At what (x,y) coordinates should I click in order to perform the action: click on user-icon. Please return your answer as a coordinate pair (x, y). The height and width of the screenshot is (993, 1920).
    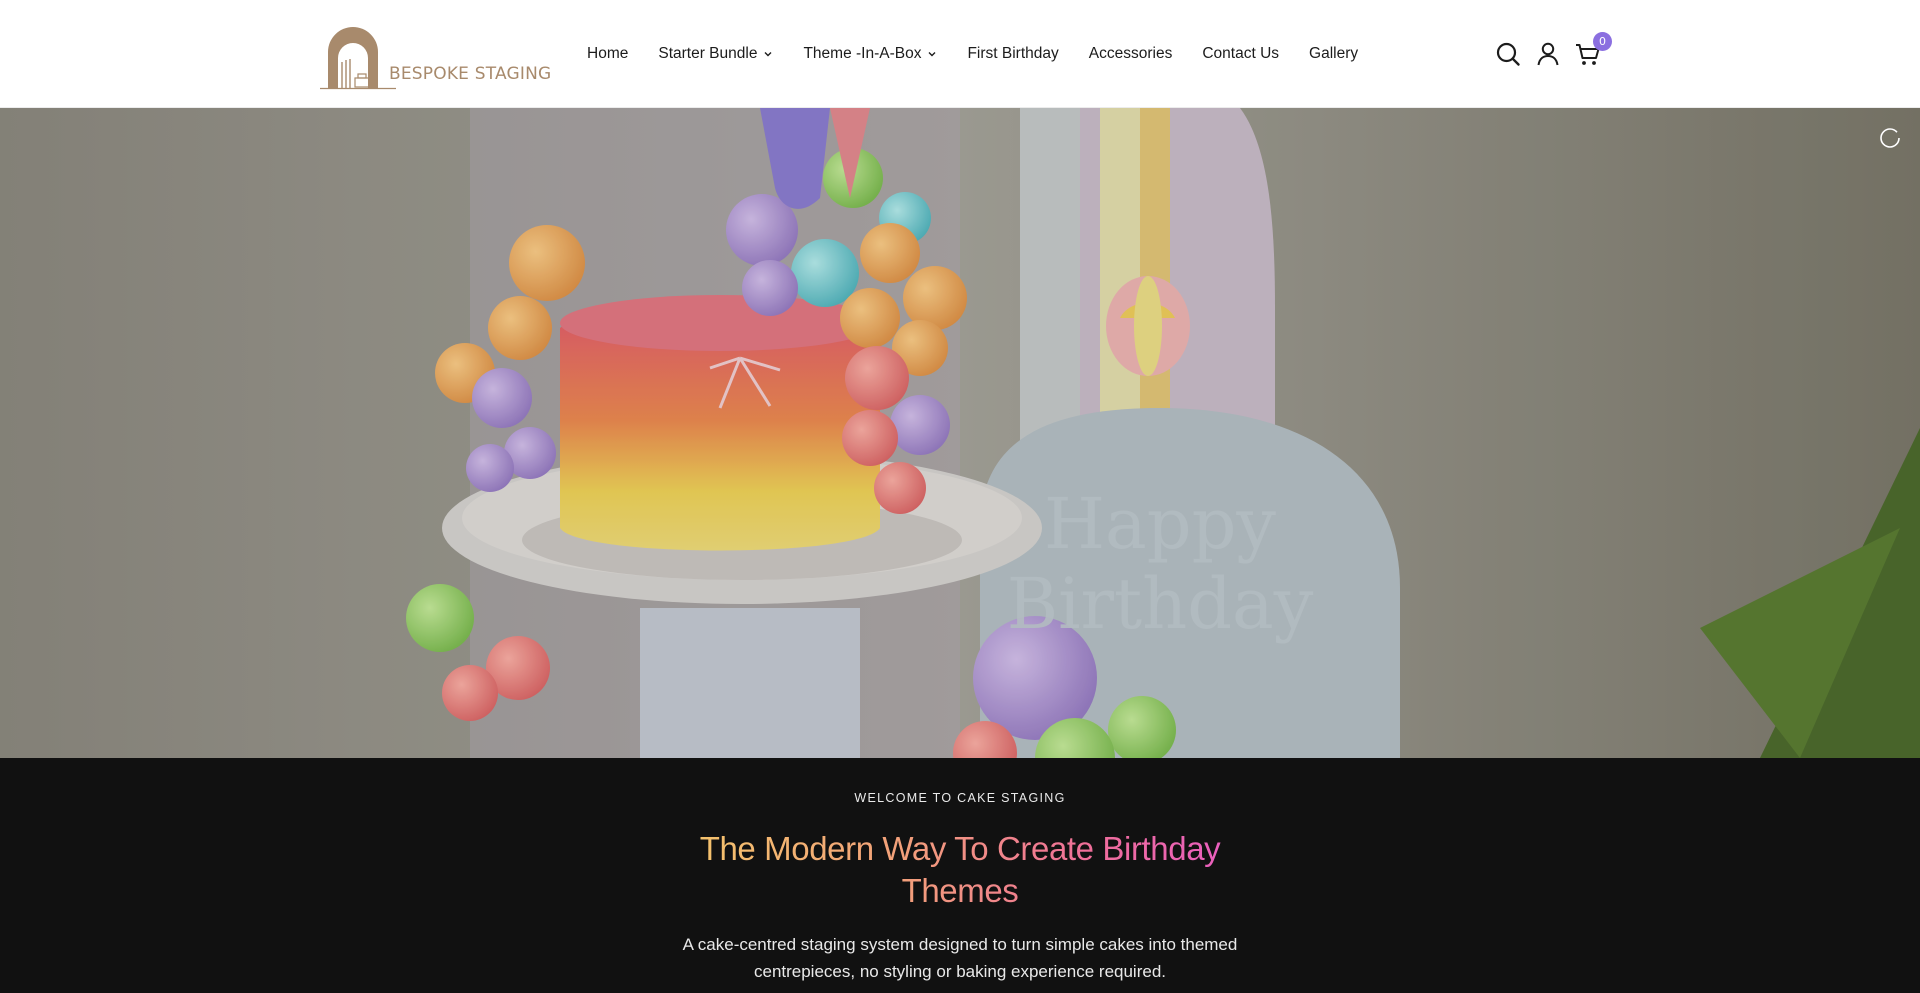
    Looking at the image, I should click on (1548, 54).